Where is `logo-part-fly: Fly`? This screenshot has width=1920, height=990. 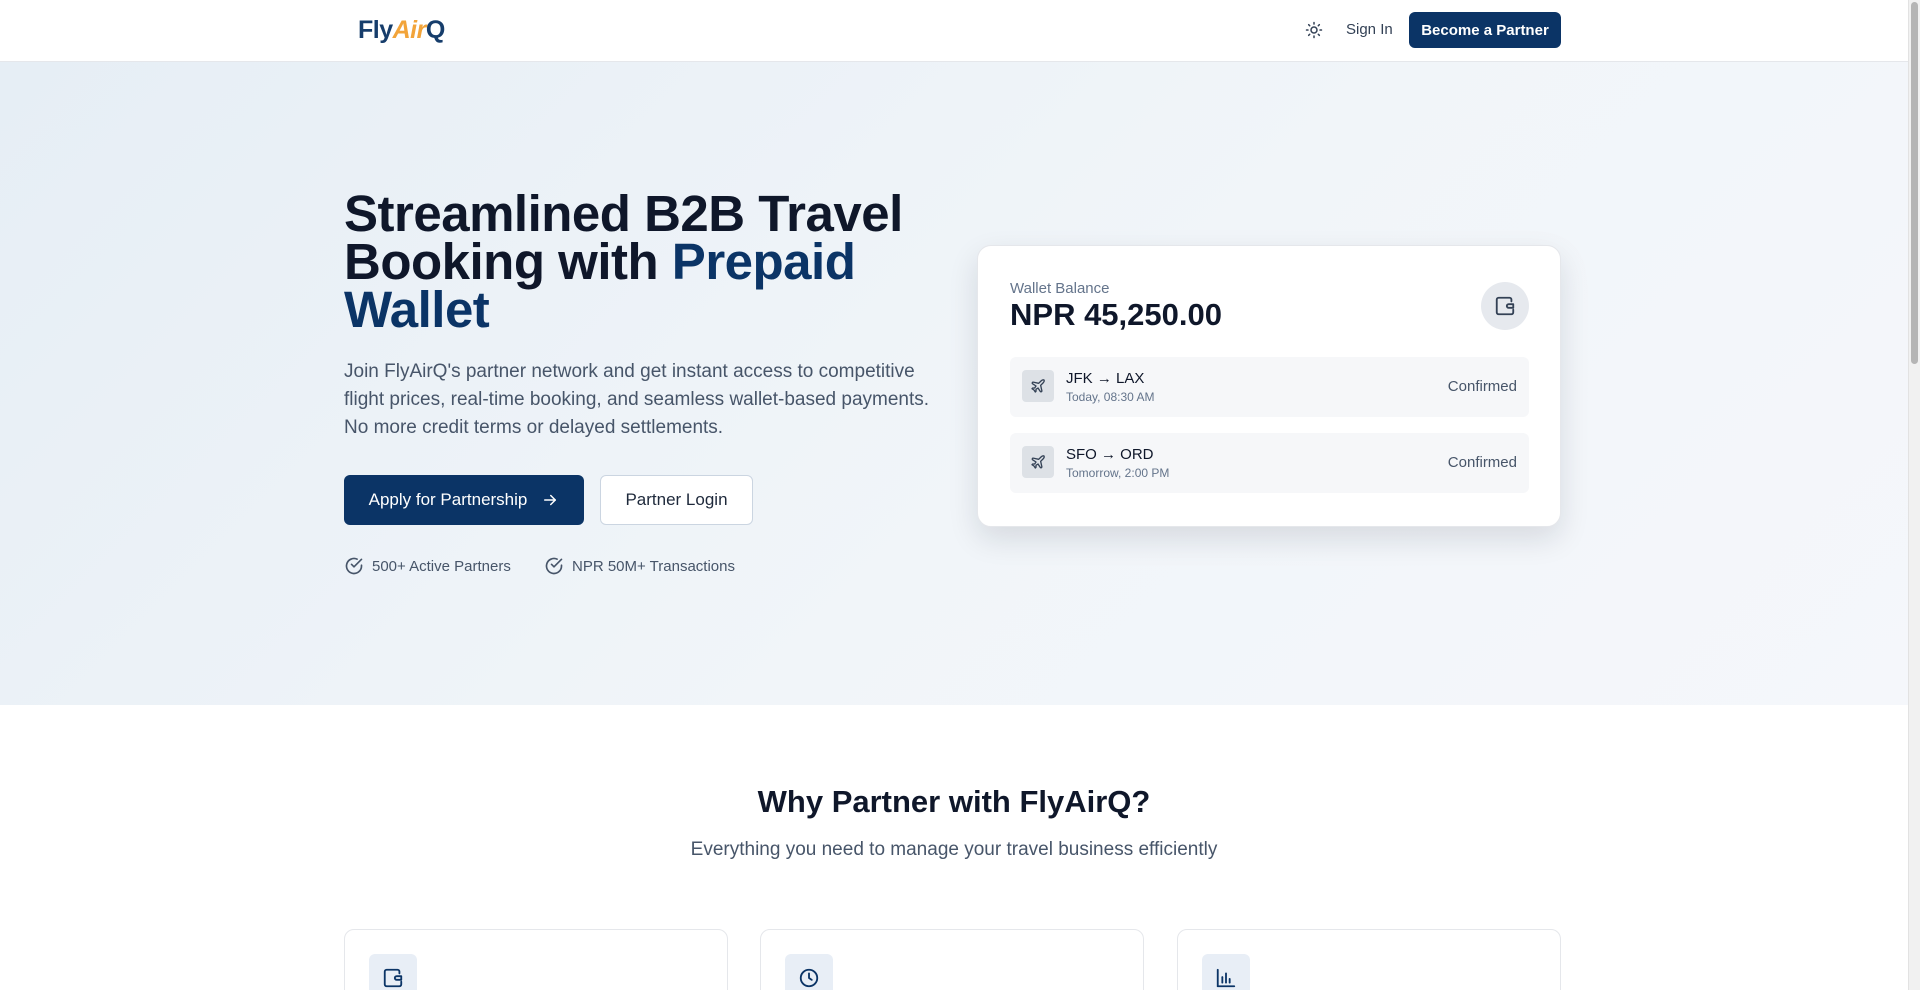 logo-part-fly: Fly is located at coordinates (375, 30).